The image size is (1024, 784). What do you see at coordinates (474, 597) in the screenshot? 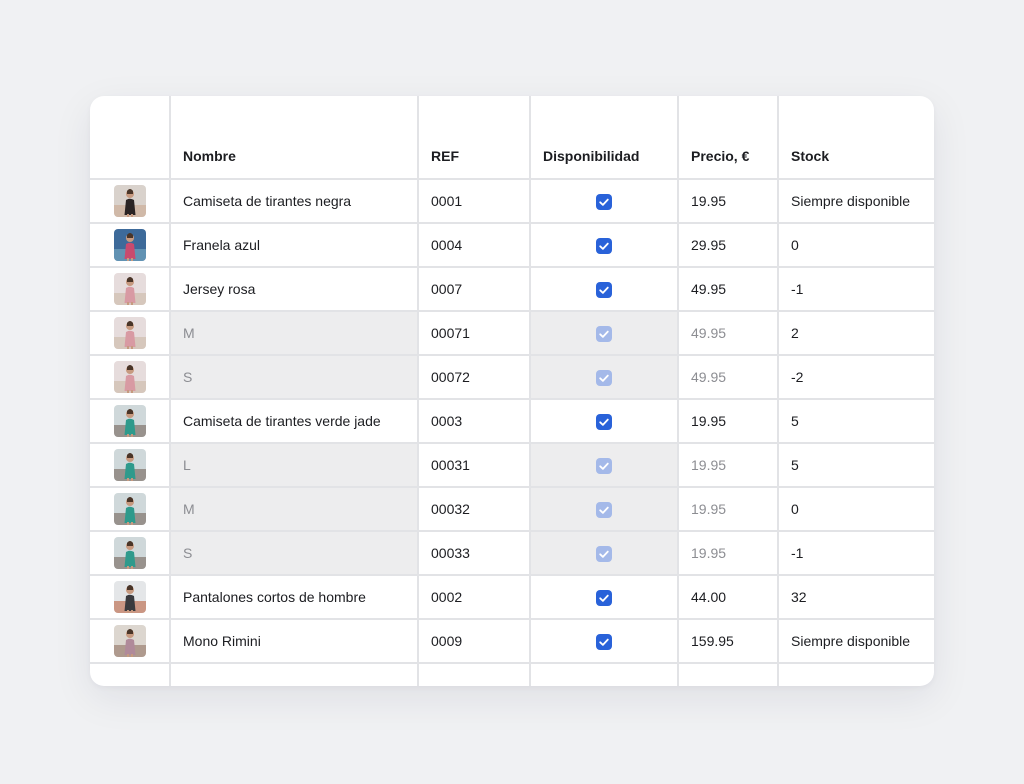
I see `ref-cell: 0002` at bounding box center [474, 597].